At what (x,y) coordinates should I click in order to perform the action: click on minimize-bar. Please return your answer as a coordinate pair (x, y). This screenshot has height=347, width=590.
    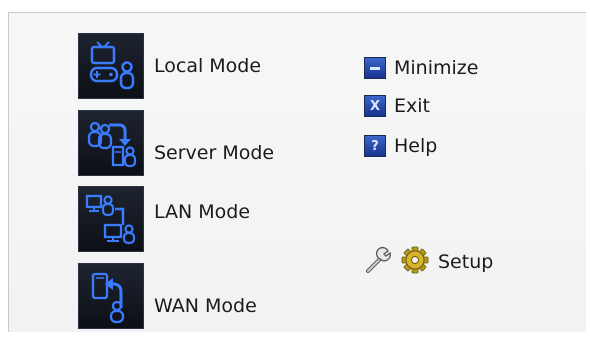
    Looking at the image, I should click on (375, 68).